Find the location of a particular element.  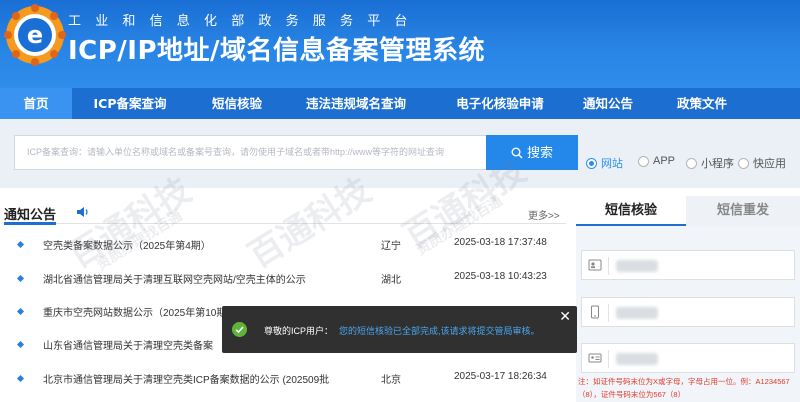

toast-body: 您的短信核验已全部完成,该请求将提交管局审核。 is located at coordinates (439, 331).